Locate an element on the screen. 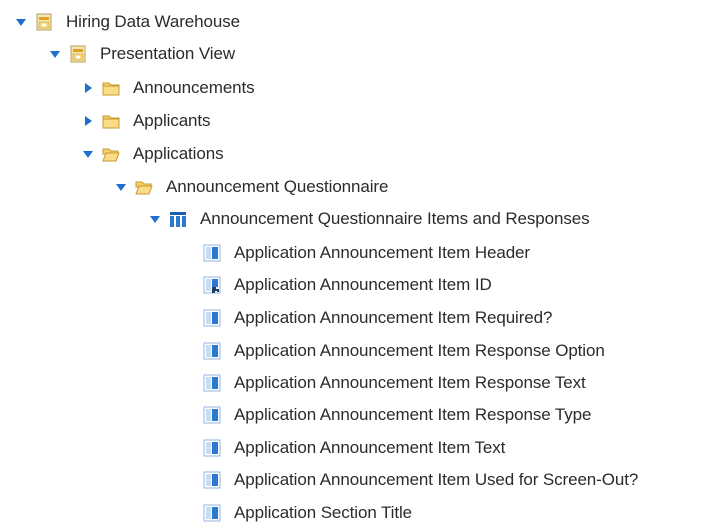  tree-item-column: Application Section Title is located at coordinates (307, 513).